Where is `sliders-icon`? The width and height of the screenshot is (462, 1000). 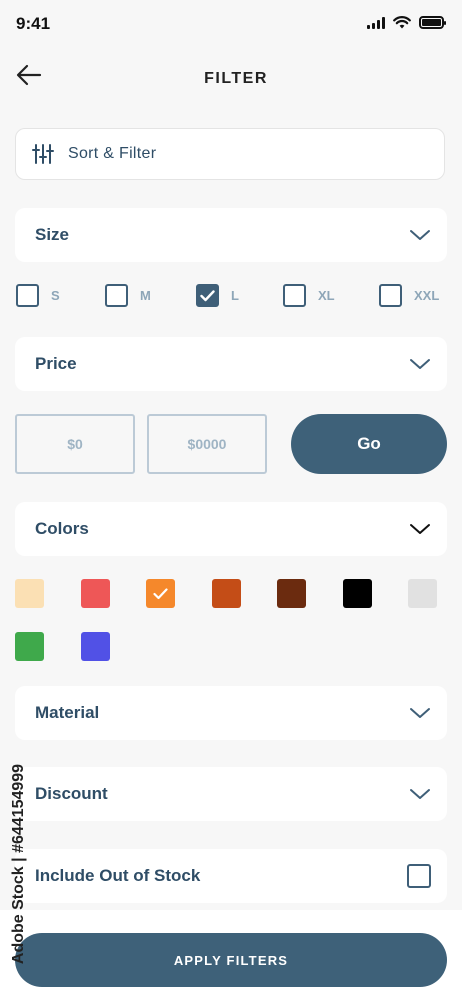
sliders-icon is located at coordinates (43, 154).